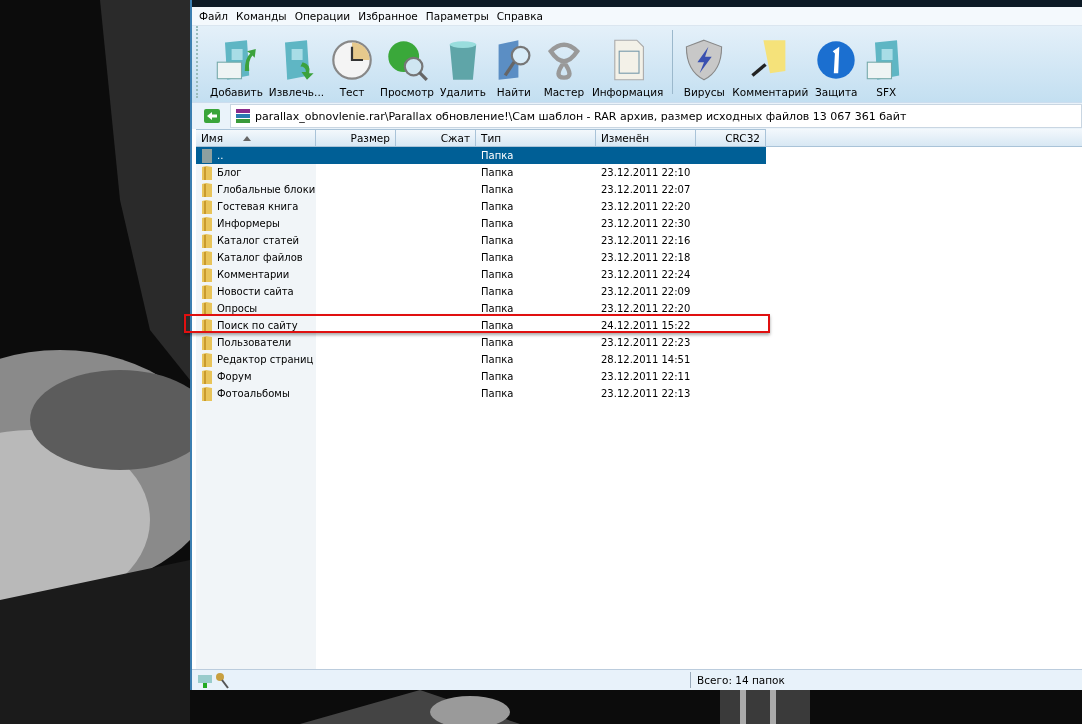 This screenshot has width=1082, height=724. Describe the element at coordinates (646, 257) in the screenshot. I see `file-date: 23.12.2011 22:18` at that location.